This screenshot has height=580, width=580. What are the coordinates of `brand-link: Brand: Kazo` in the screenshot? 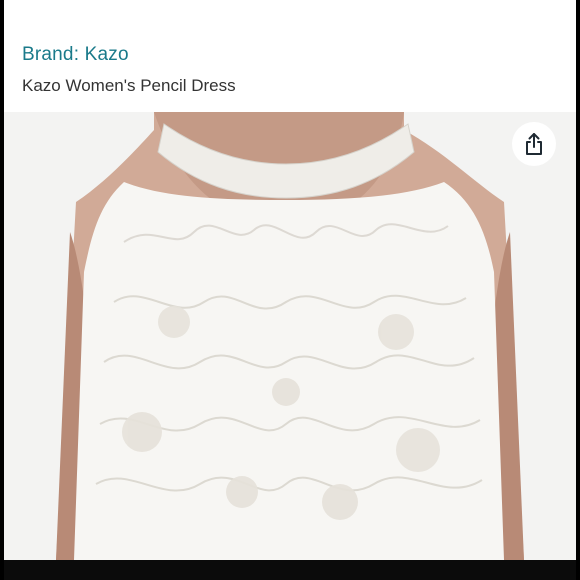 It's located at (75, 55).